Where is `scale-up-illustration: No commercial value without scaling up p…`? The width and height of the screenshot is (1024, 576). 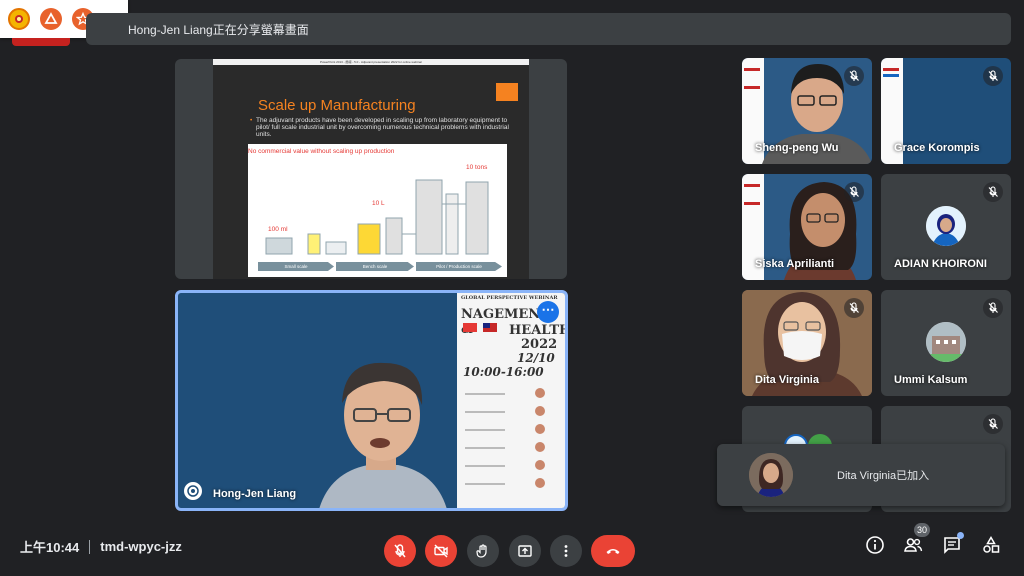
scale-up-illustration: No commercial value without scaling up p… is located at coordinates (377, 210).